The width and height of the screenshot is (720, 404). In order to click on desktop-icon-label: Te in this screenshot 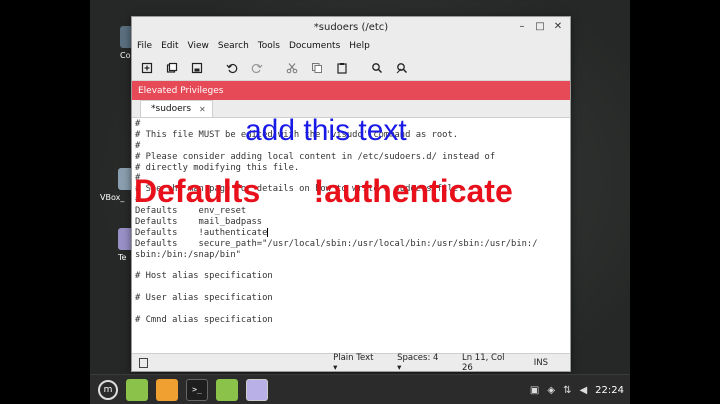, I will do `click(122, 257)`.